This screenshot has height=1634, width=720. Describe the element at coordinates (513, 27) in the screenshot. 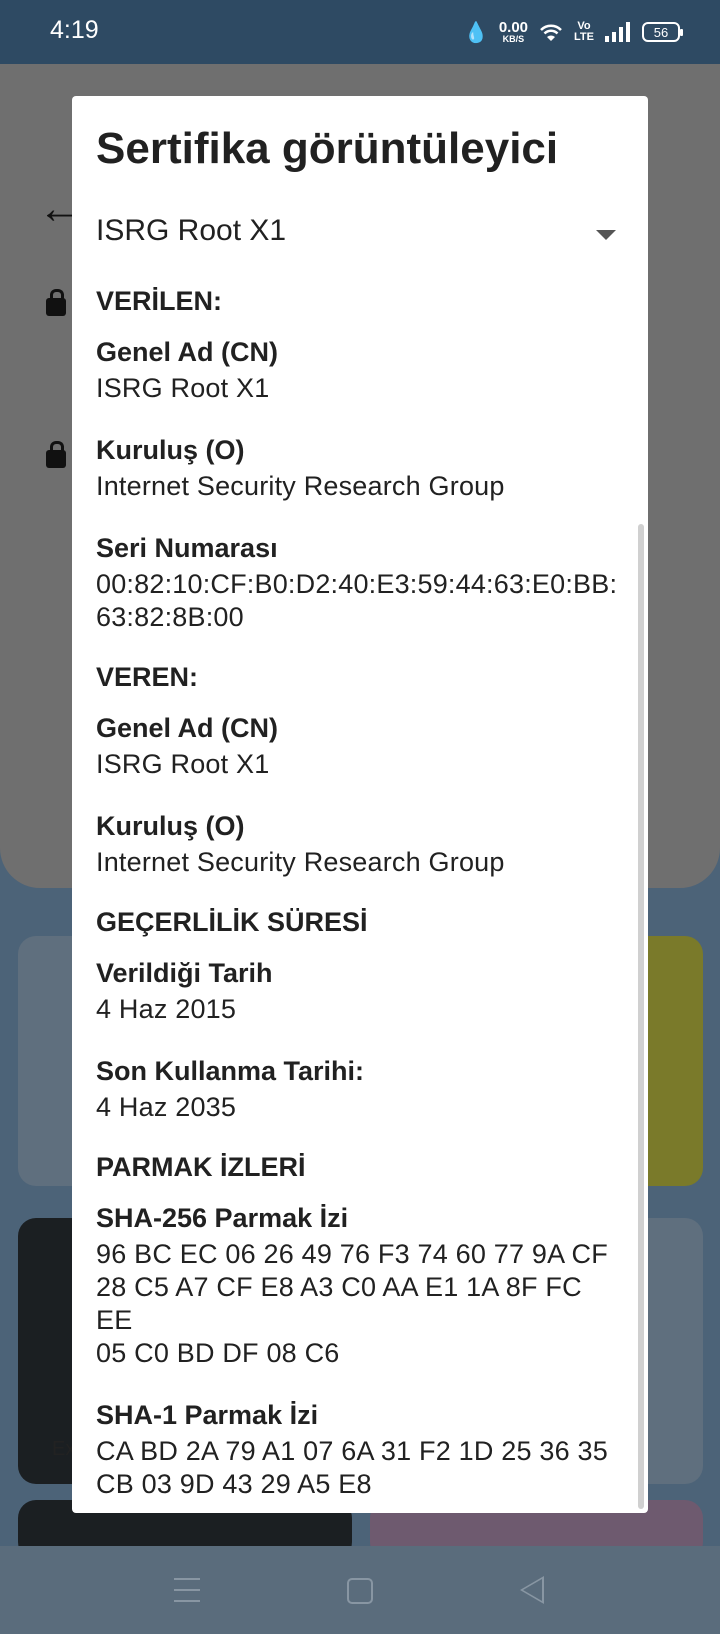

I see `net-speed-value: 0.00` at that location.